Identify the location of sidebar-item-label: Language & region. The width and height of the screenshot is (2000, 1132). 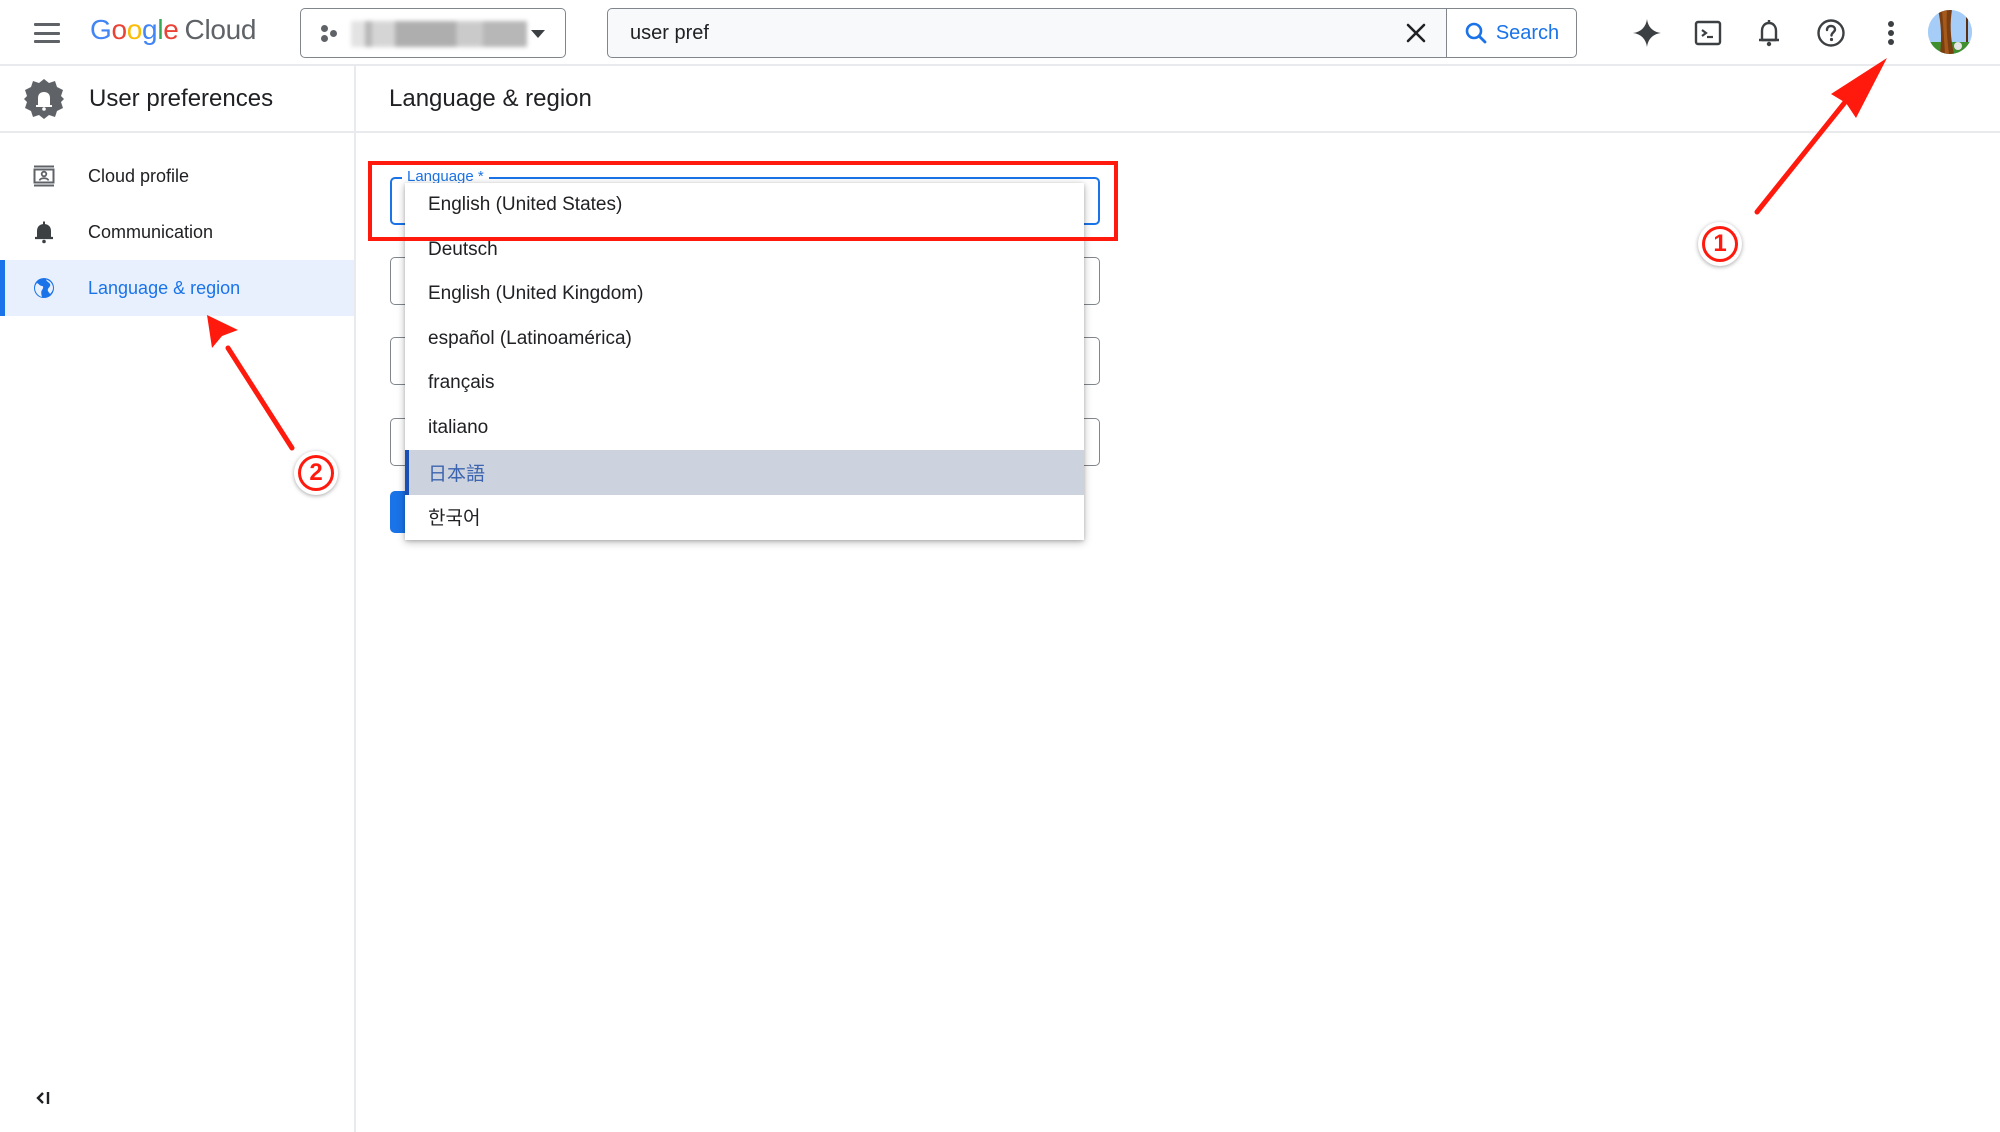
(164, 287).